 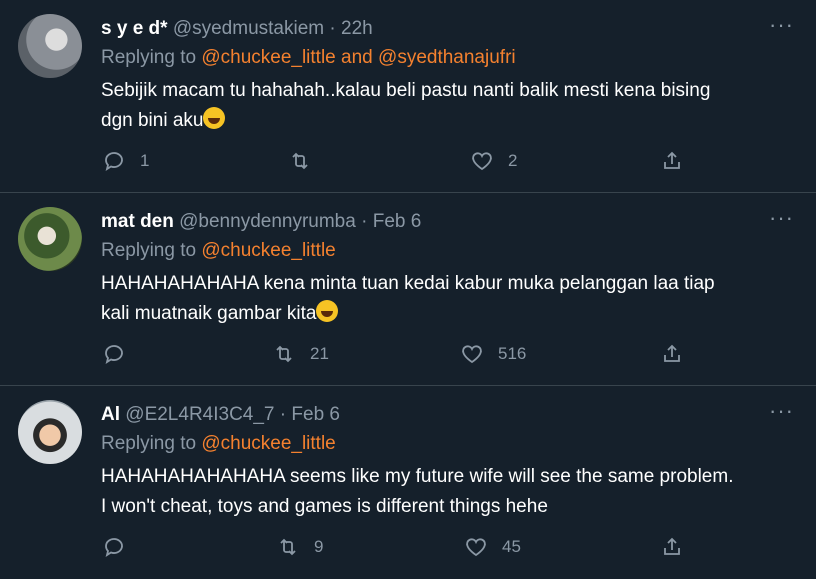 What do you see at coordinates (134, 28) in the screenshot?
I see `display-name: s y e d*` at bounding box center [134, 28].